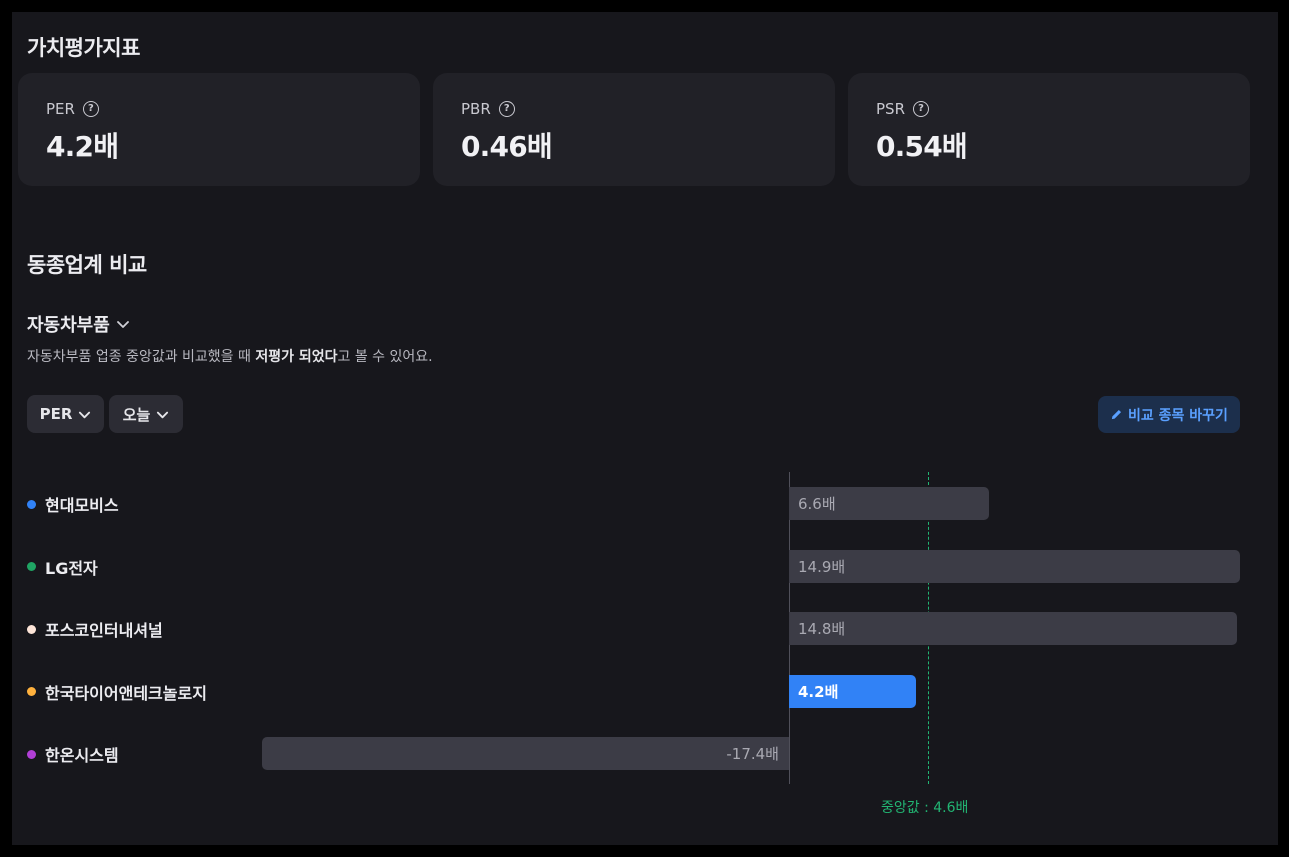 Image resolution: width=1289 pixels, height=857 pixels. What do you see at coordinates (822, 629) in the screenshot?
I see `bar-value-label: 14.8배` at bounding box center [822, 629].